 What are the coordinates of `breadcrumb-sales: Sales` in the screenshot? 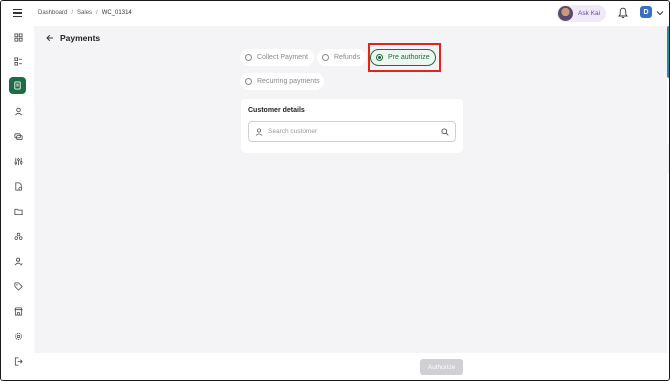 It's located at (84, 13).